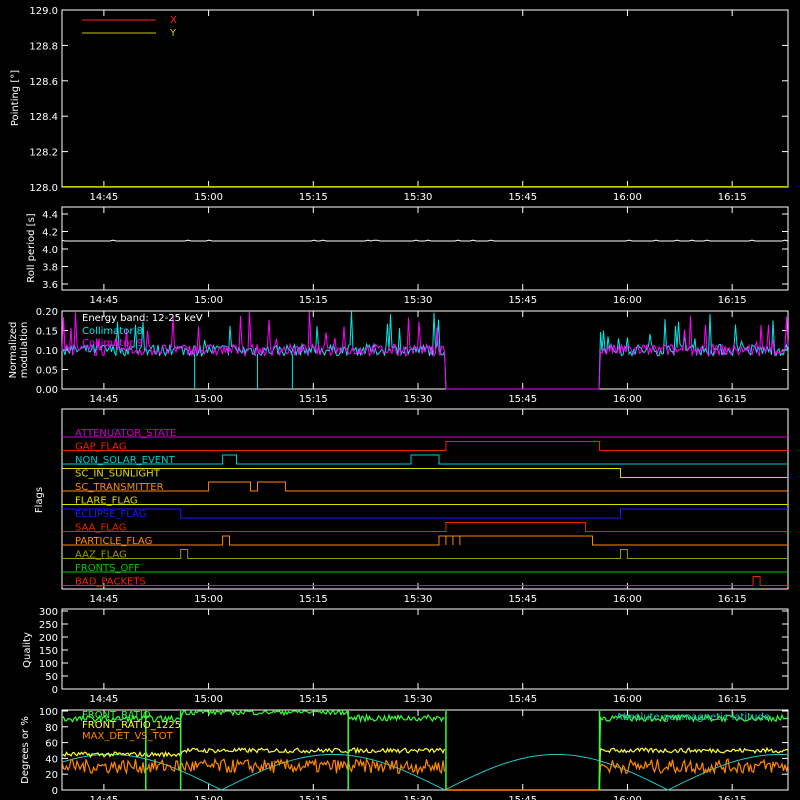 This screenshot has width=800, height=800. Describe the element at coordinates (43, 117) in the screenshot. I see `y-tick-label: 128.4` at that location.